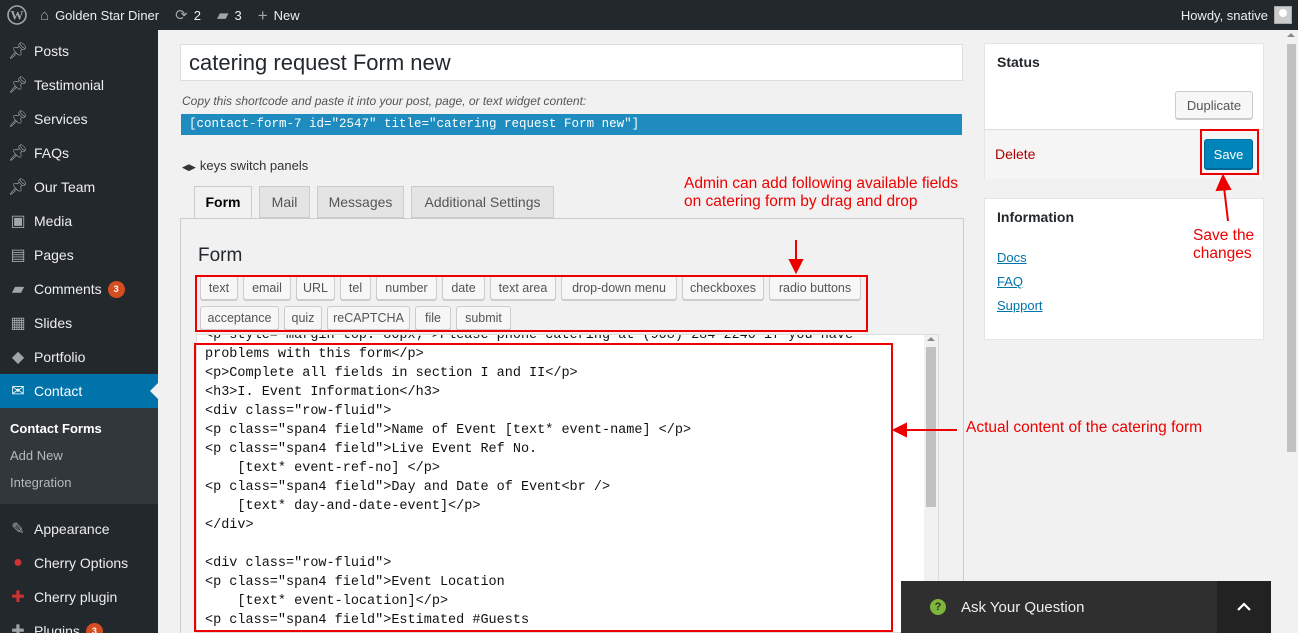 The width and height of the screenshot is (1298, 633). I want to click on ask-question-label: Ask Your Question, so click(1023, 607).